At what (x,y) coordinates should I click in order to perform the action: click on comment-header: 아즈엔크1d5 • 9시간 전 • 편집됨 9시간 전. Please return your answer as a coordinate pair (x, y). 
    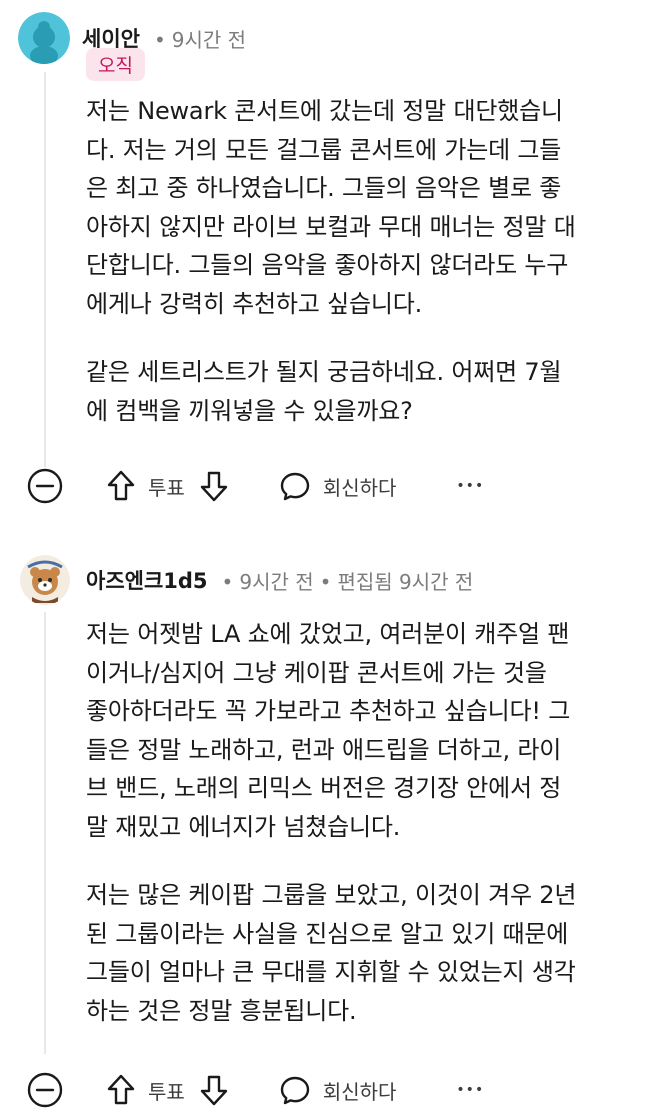
    Looking at the image, I should click on (246, 580).